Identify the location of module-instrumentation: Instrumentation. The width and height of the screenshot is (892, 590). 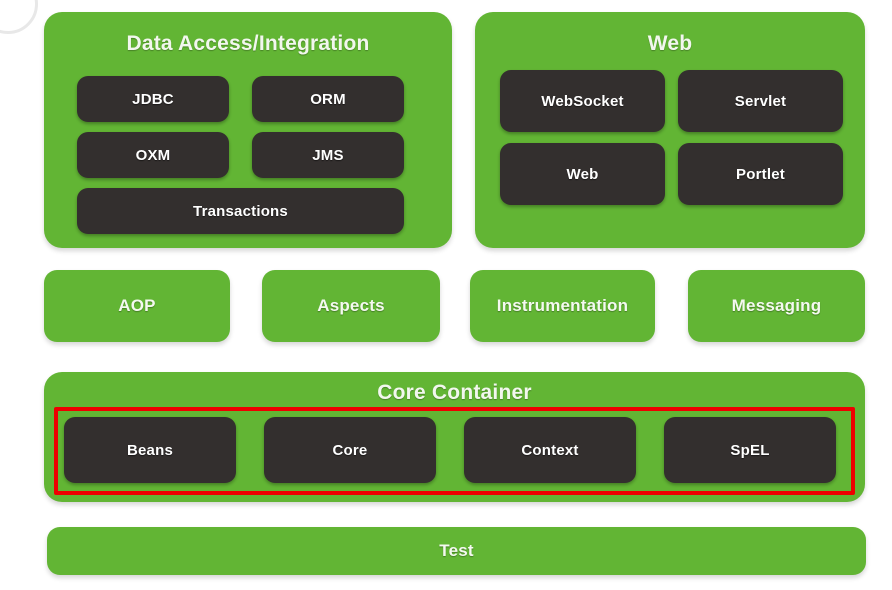
(562, 306).